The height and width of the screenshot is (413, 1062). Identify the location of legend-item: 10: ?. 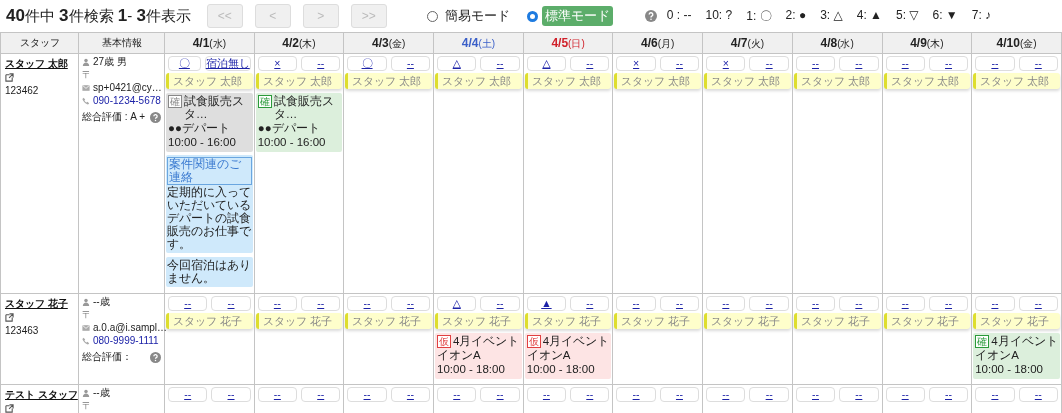
(719, 15).